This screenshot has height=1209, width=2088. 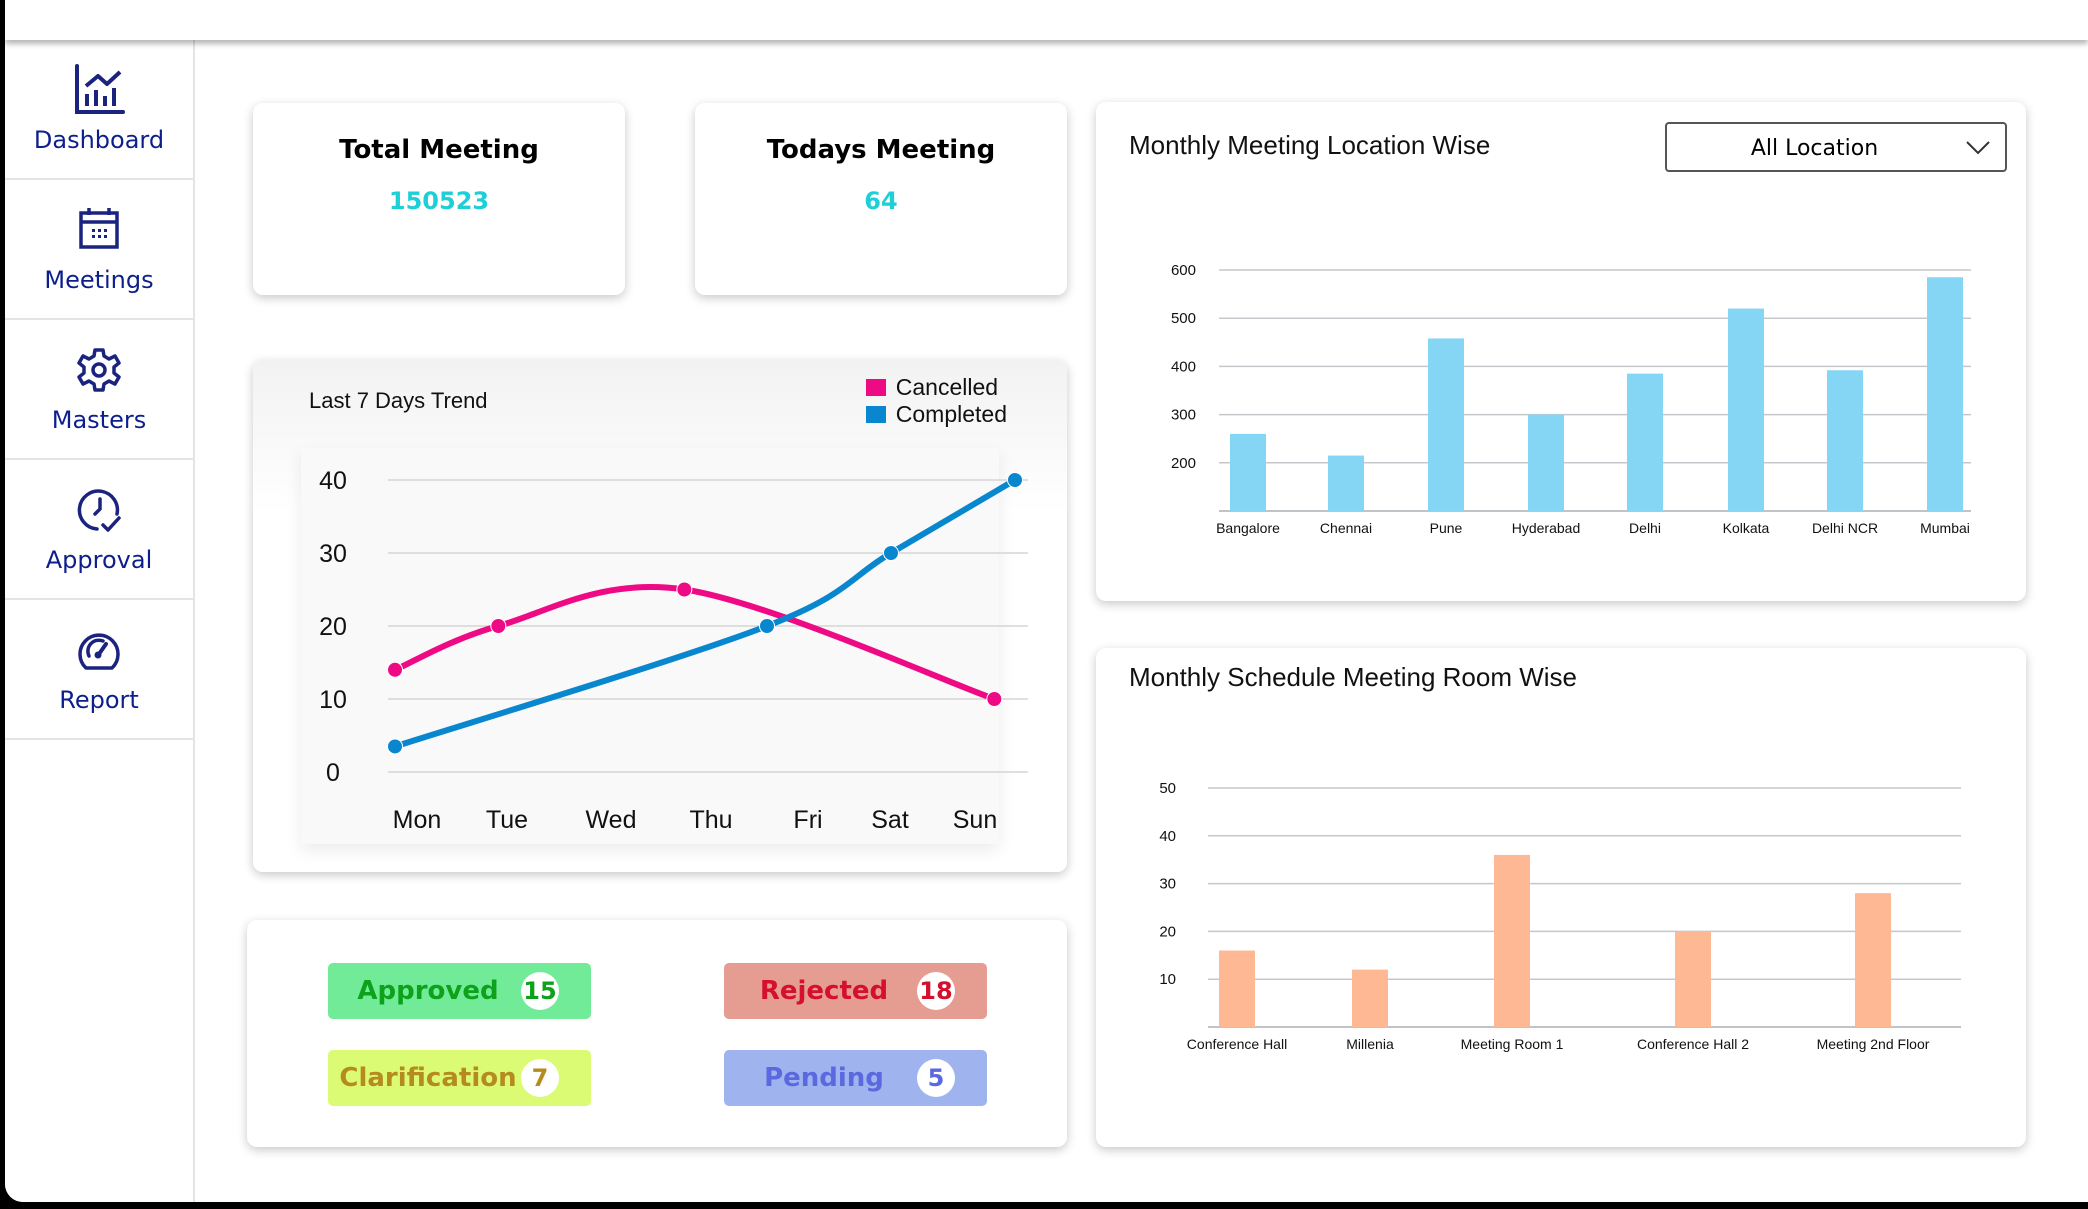 I want to click on sidebar-item-label: Meetings, so click(x=99, y=280).